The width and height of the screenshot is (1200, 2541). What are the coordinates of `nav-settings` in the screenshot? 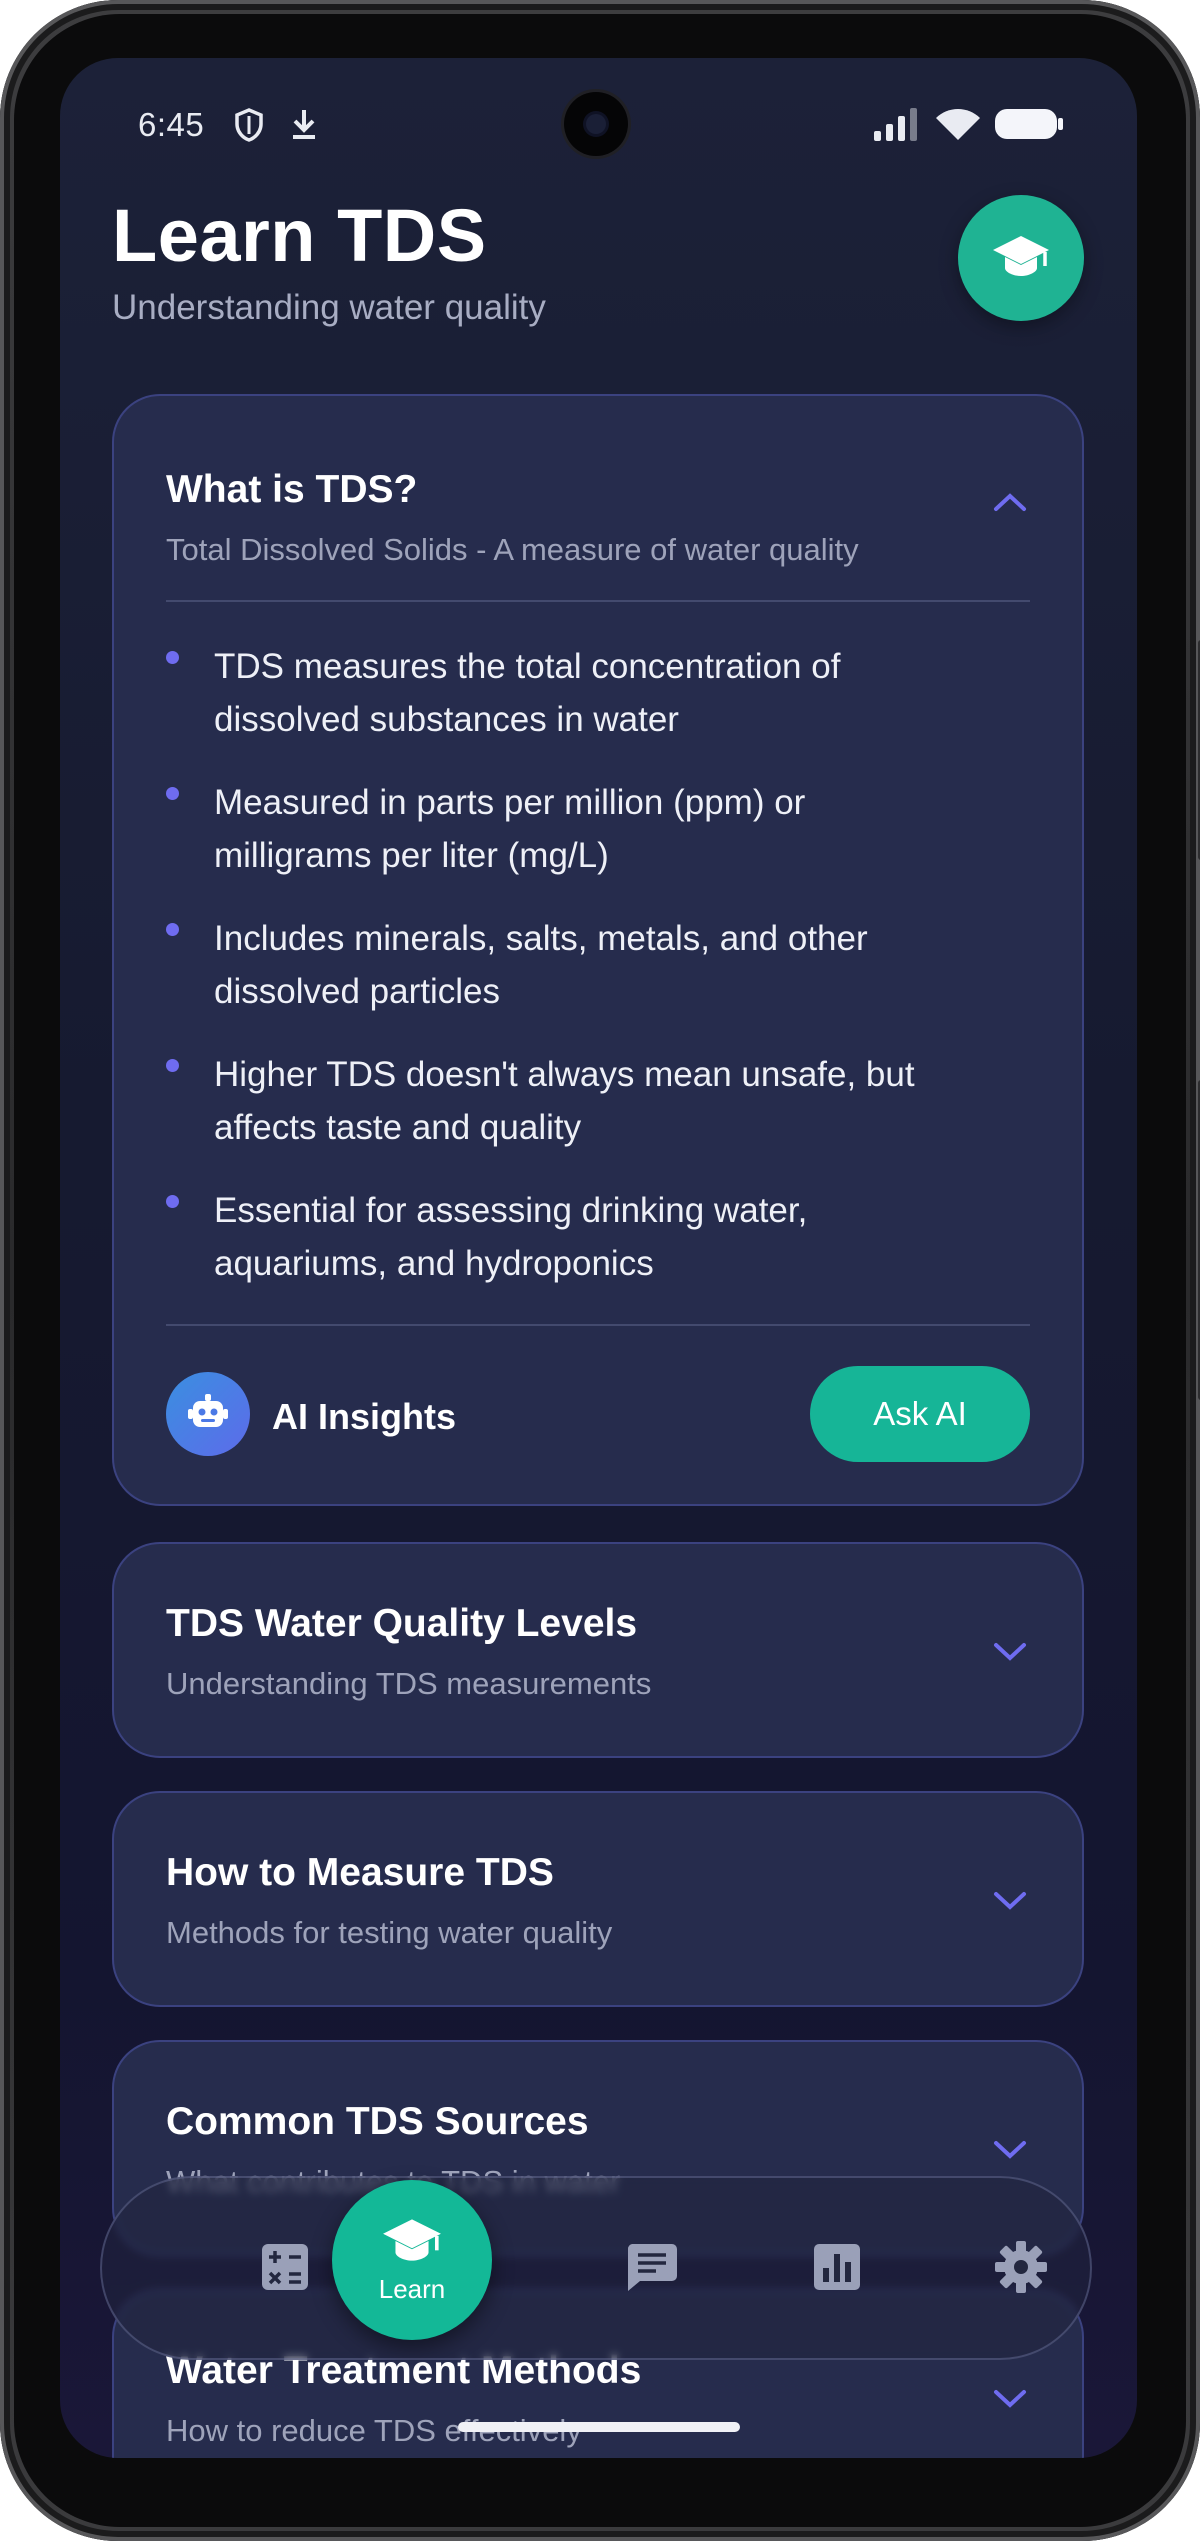 It's located at (1021, 2269).